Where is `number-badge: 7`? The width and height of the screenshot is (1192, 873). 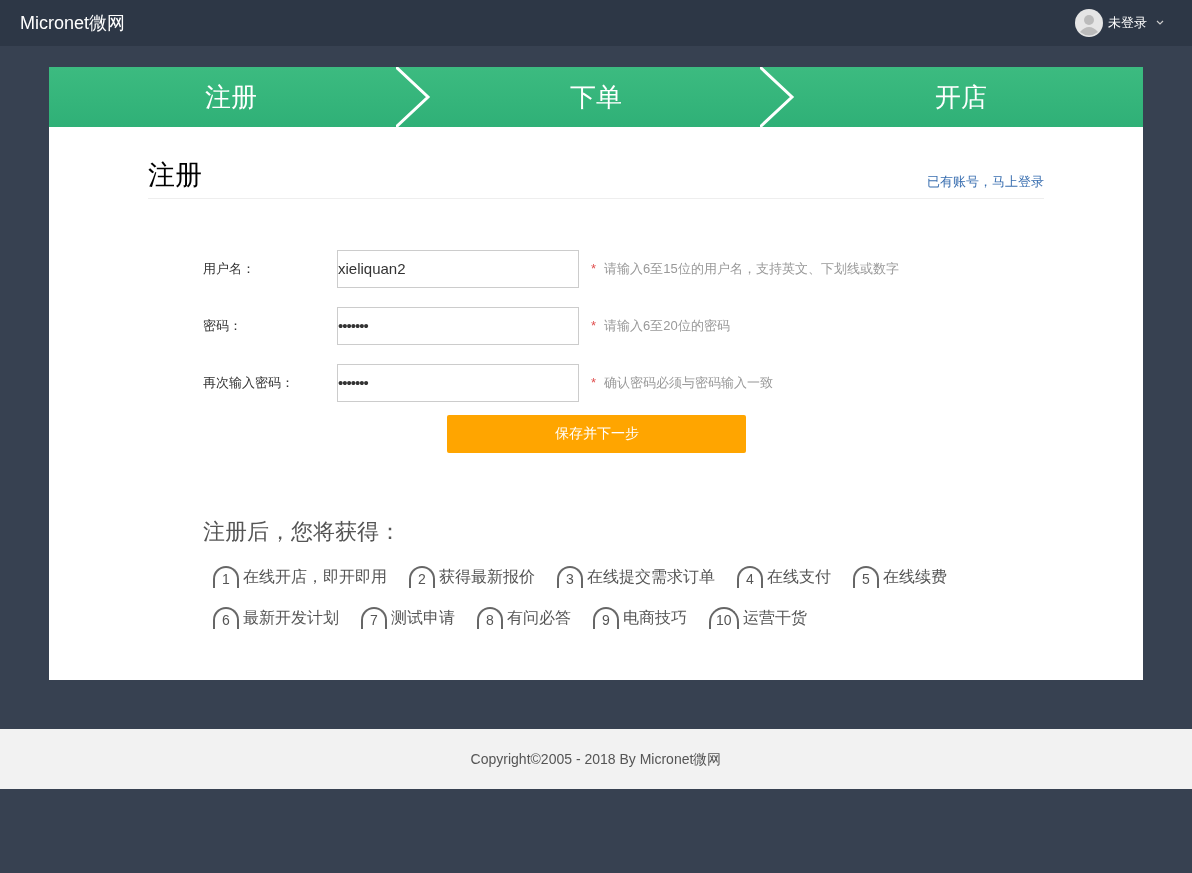
number-badge: 7 is located at coordinates (374, 617).